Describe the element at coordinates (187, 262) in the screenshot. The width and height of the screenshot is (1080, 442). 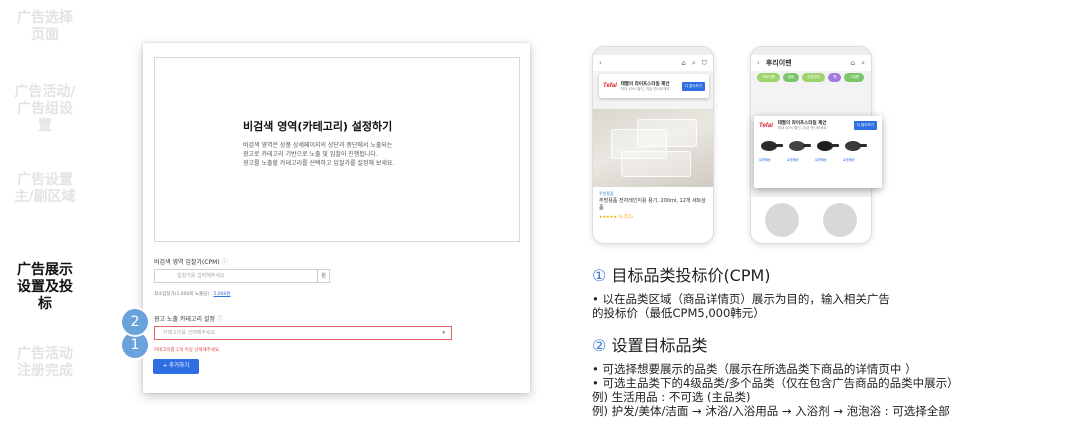
I see `bid-label-text: 비검색 영역 입찰가(CPM)` at that location.